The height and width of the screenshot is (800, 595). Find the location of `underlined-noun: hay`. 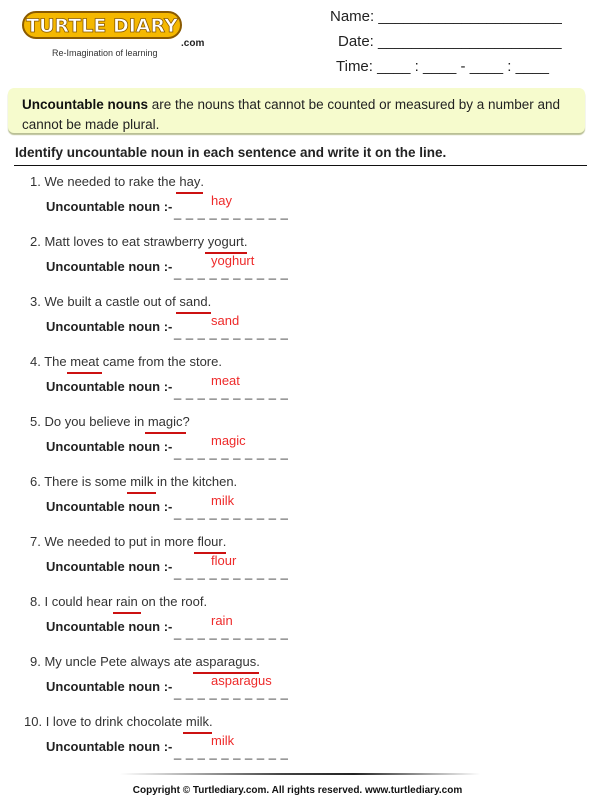

underlined-noun: hay is located at coordinates (190, 184).